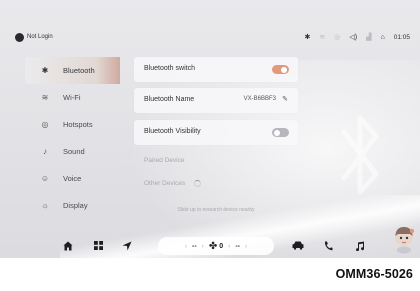  Describe the element at coordinates (328, 246) in the screenshot. I see `phone-icon` at that location.